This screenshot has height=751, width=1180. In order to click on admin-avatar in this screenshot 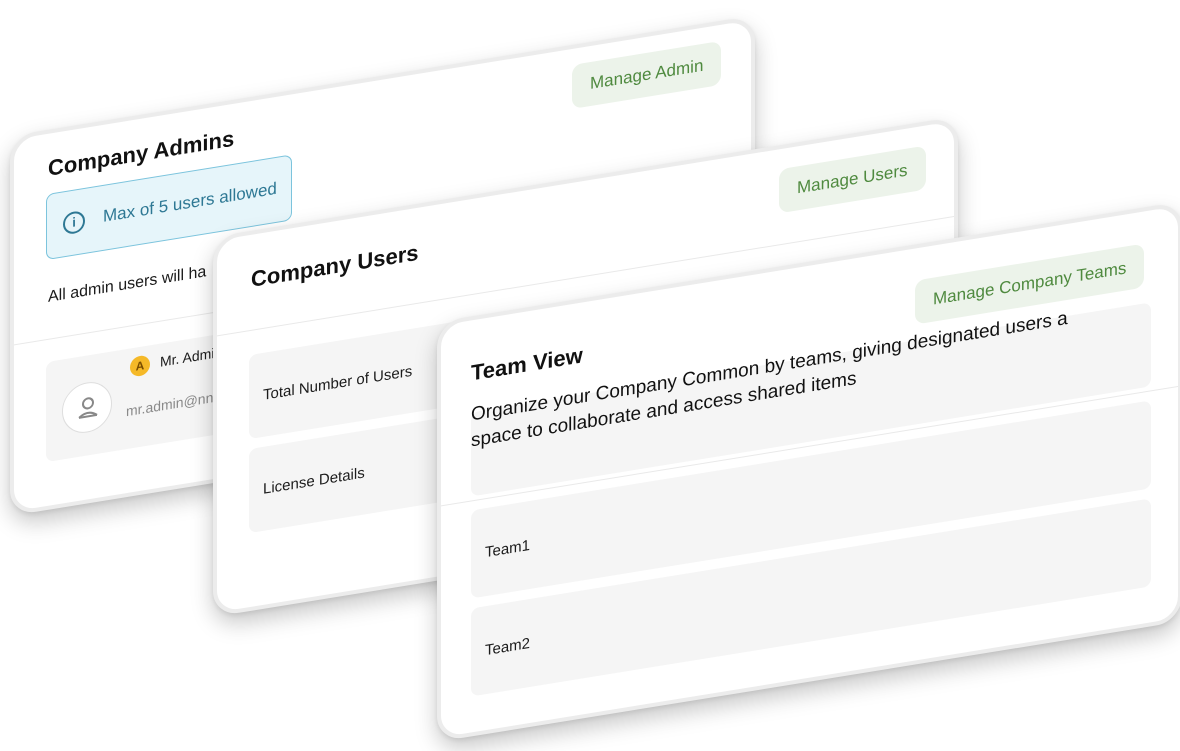, I will do `click(87, 407)`.